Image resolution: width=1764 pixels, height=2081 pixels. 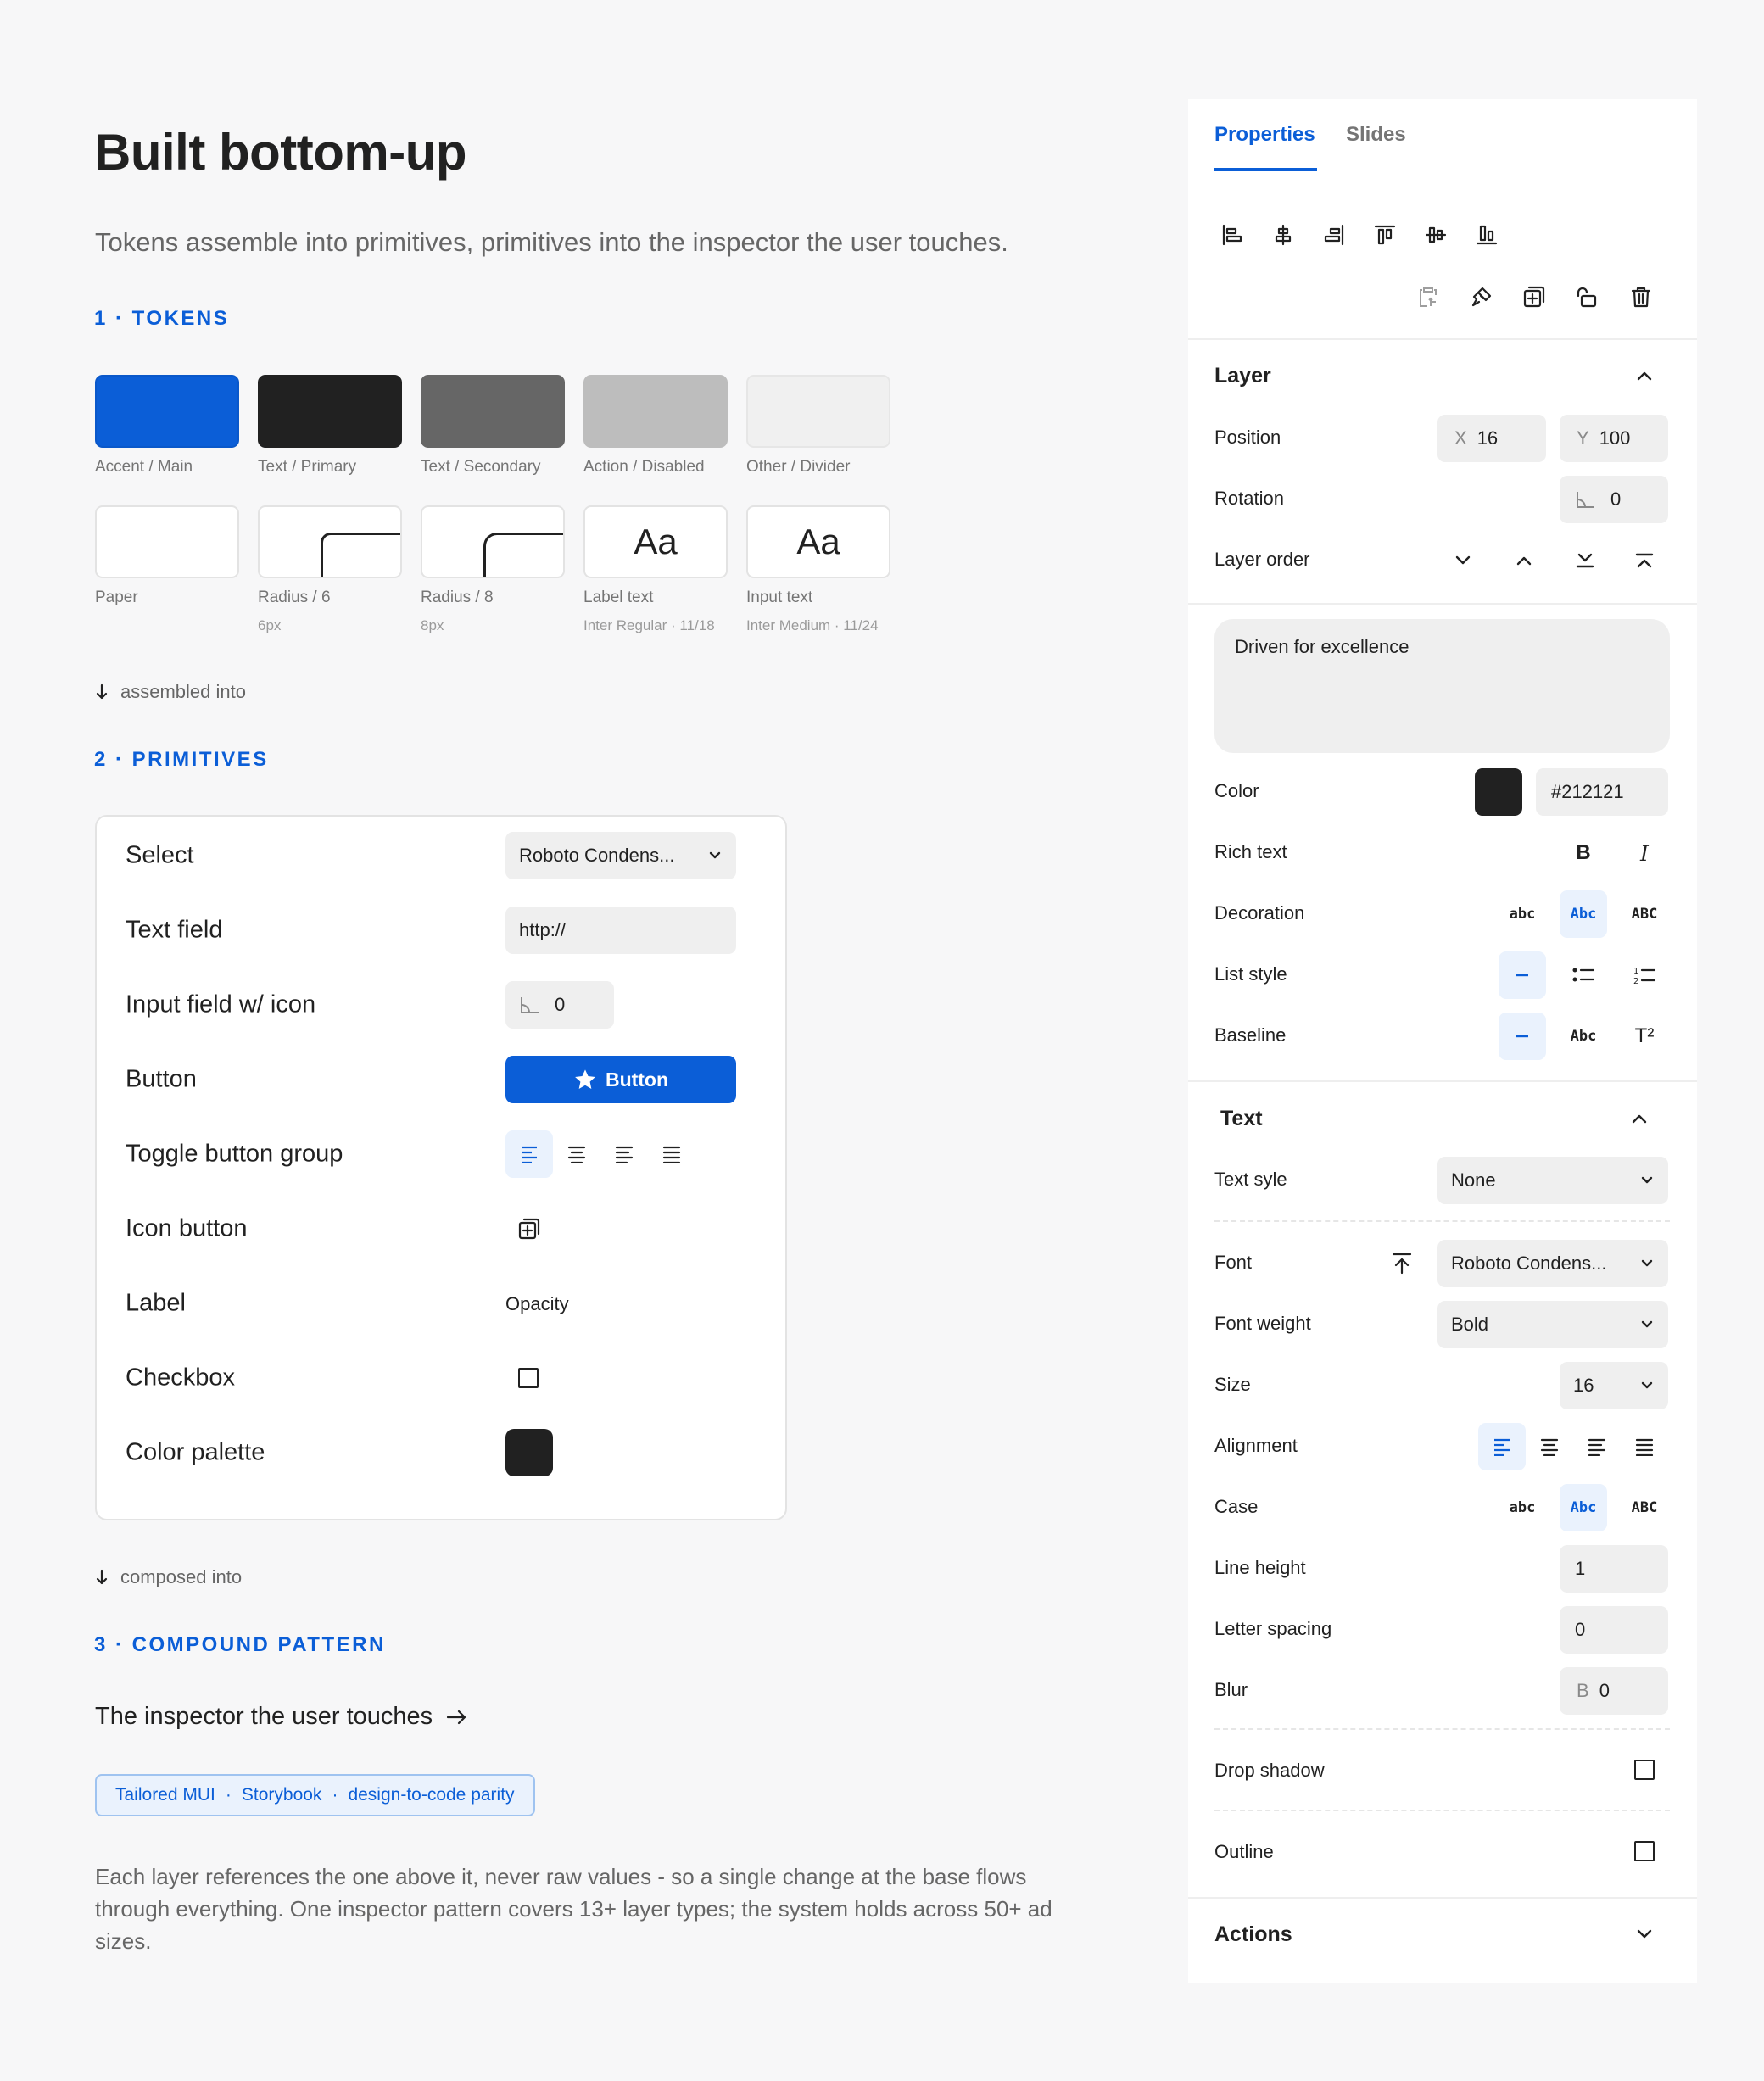 I want to click on align-justify-icon, so click(x=1644, y=1447).